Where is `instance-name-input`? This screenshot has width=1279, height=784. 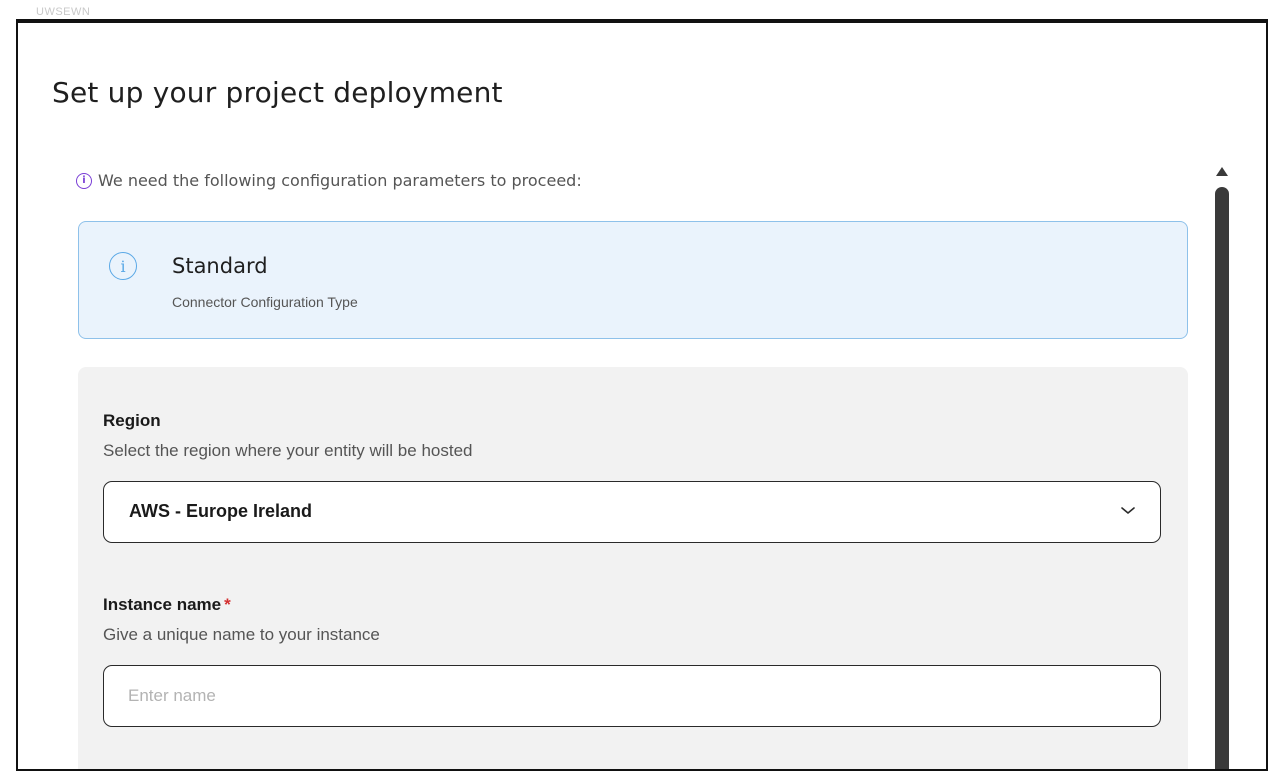 instance-name-input is located at coordinates (632, 696).